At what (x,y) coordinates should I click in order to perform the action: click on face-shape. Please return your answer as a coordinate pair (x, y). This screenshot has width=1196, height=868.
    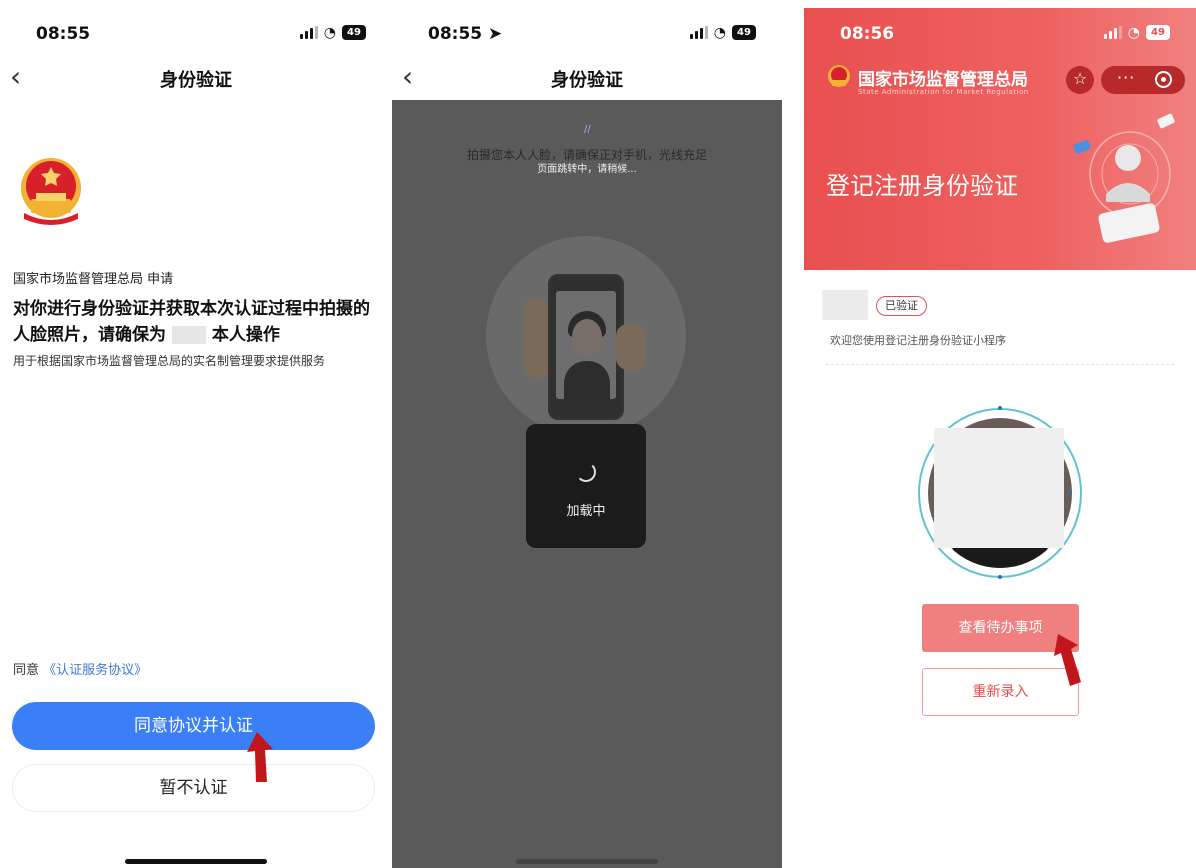
    Looking at the image, I should click on (587, 337).